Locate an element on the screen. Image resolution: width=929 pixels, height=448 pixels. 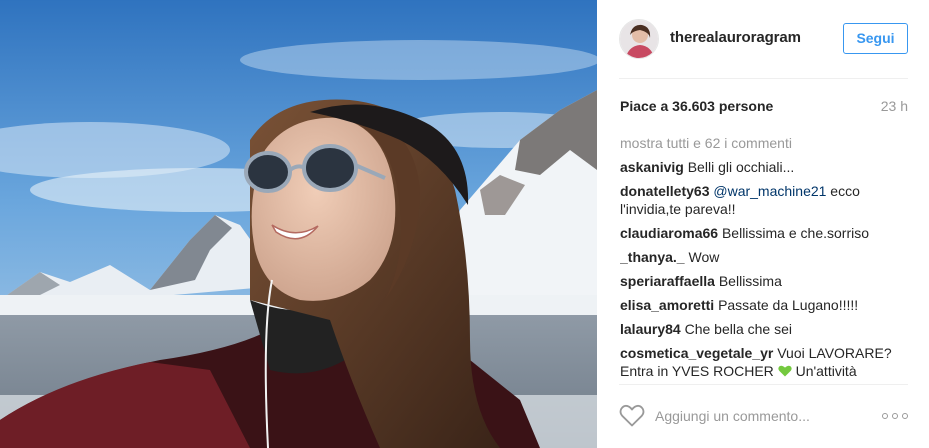
add-comment-input is located at coordinates (757, 416).